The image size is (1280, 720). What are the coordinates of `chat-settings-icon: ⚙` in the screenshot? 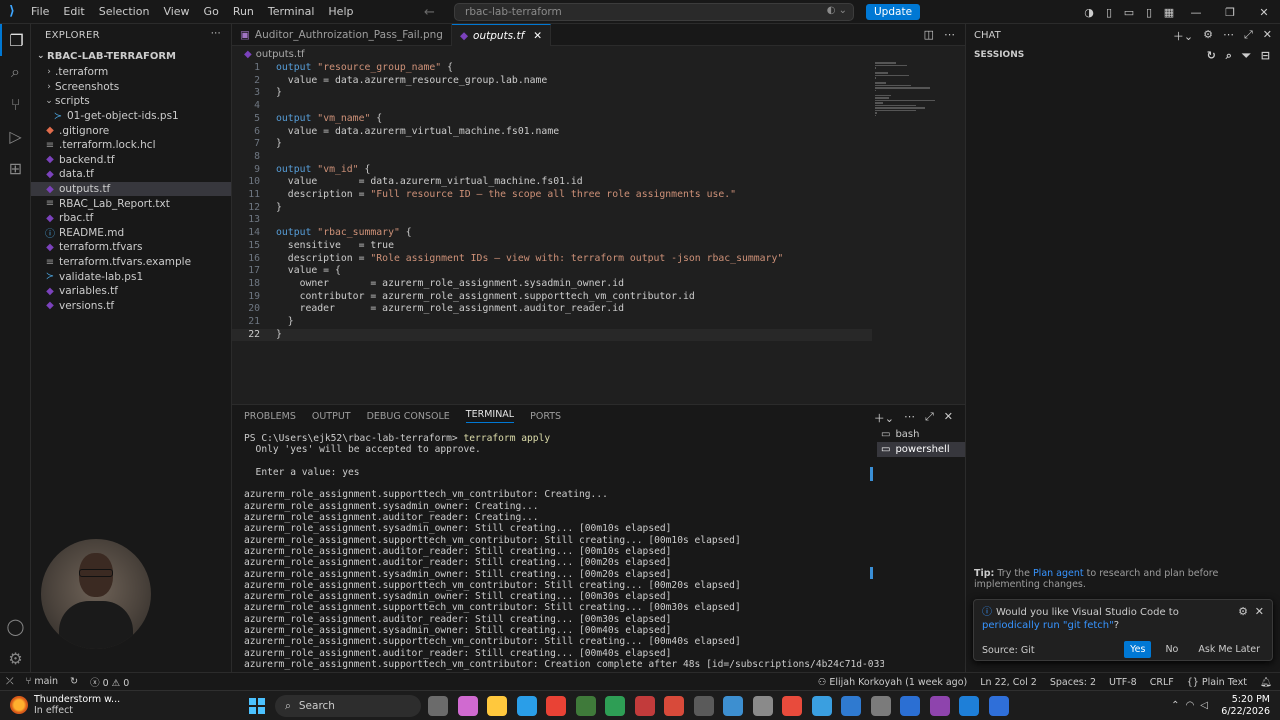 It's located at (1208, 36).